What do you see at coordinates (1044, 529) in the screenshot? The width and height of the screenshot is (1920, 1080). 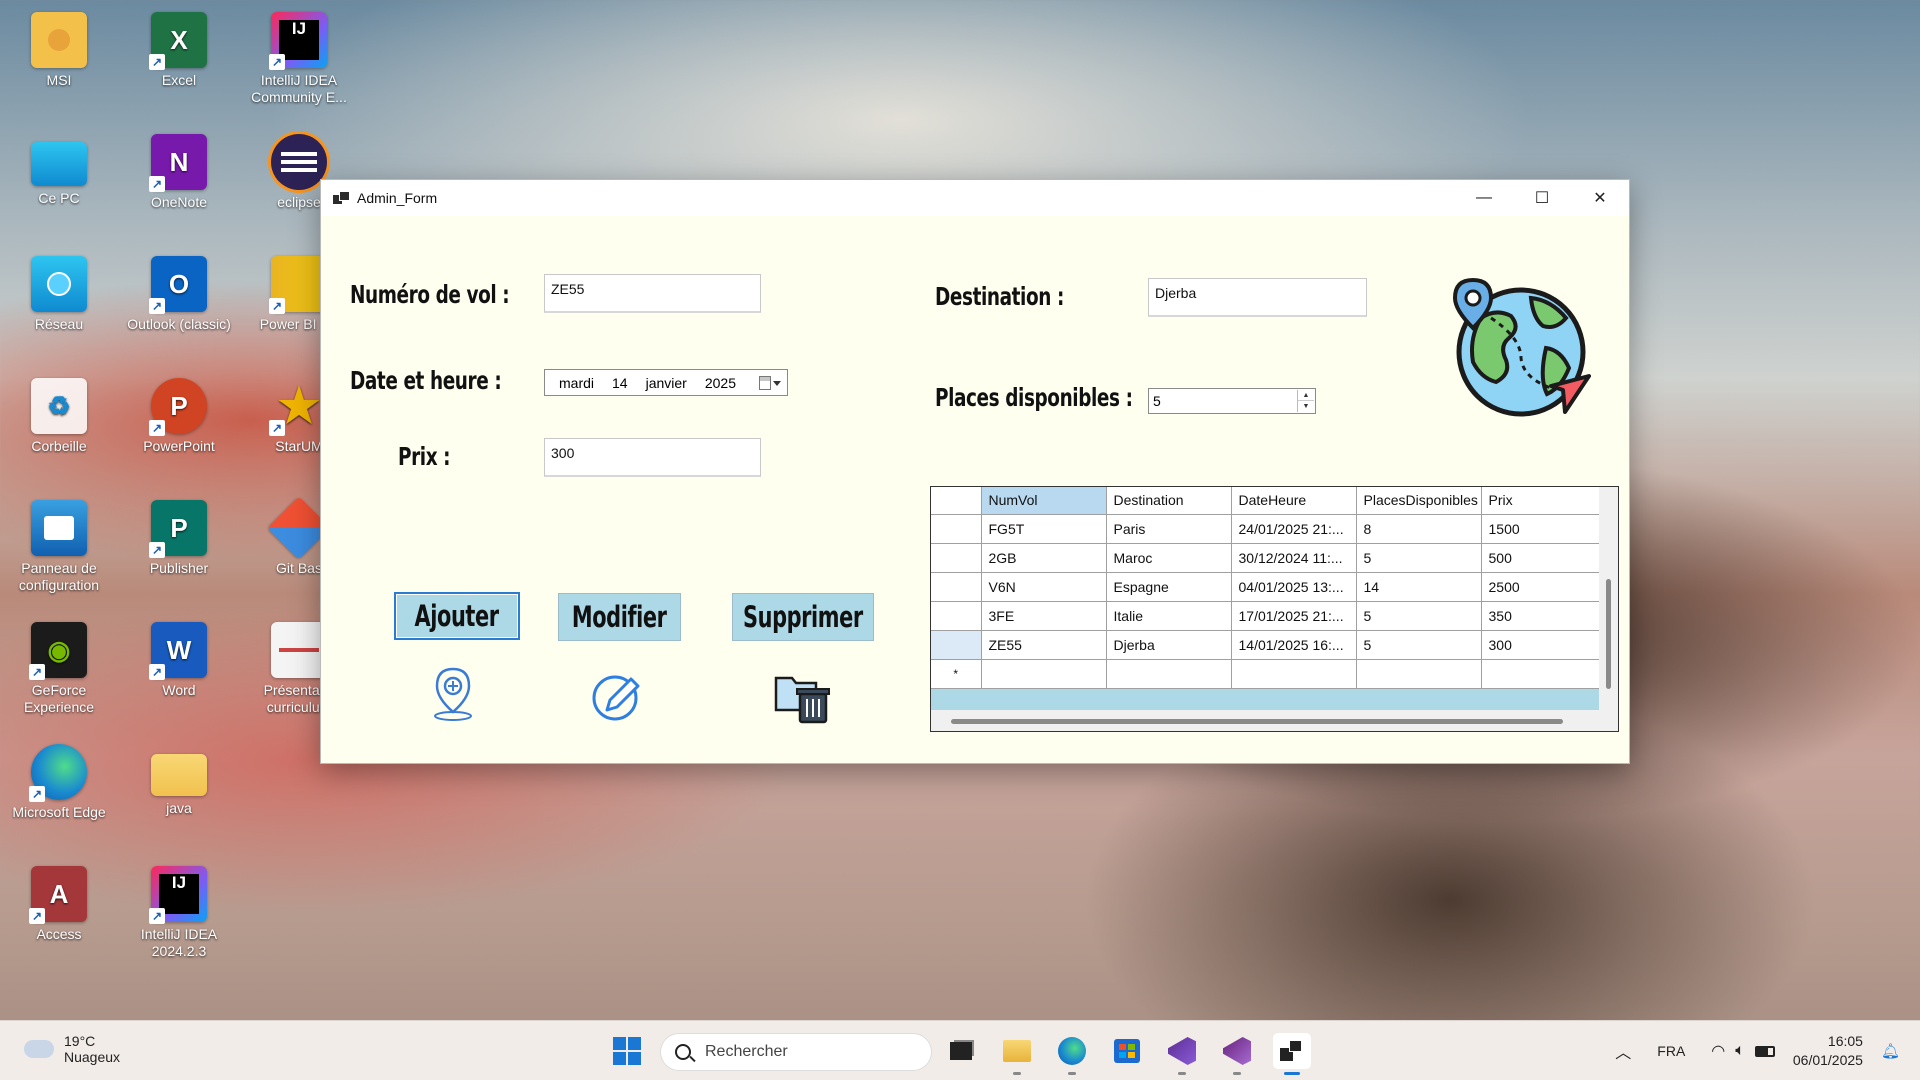 I see `table-cell: FG5T` at bounding box center [1044, 529].